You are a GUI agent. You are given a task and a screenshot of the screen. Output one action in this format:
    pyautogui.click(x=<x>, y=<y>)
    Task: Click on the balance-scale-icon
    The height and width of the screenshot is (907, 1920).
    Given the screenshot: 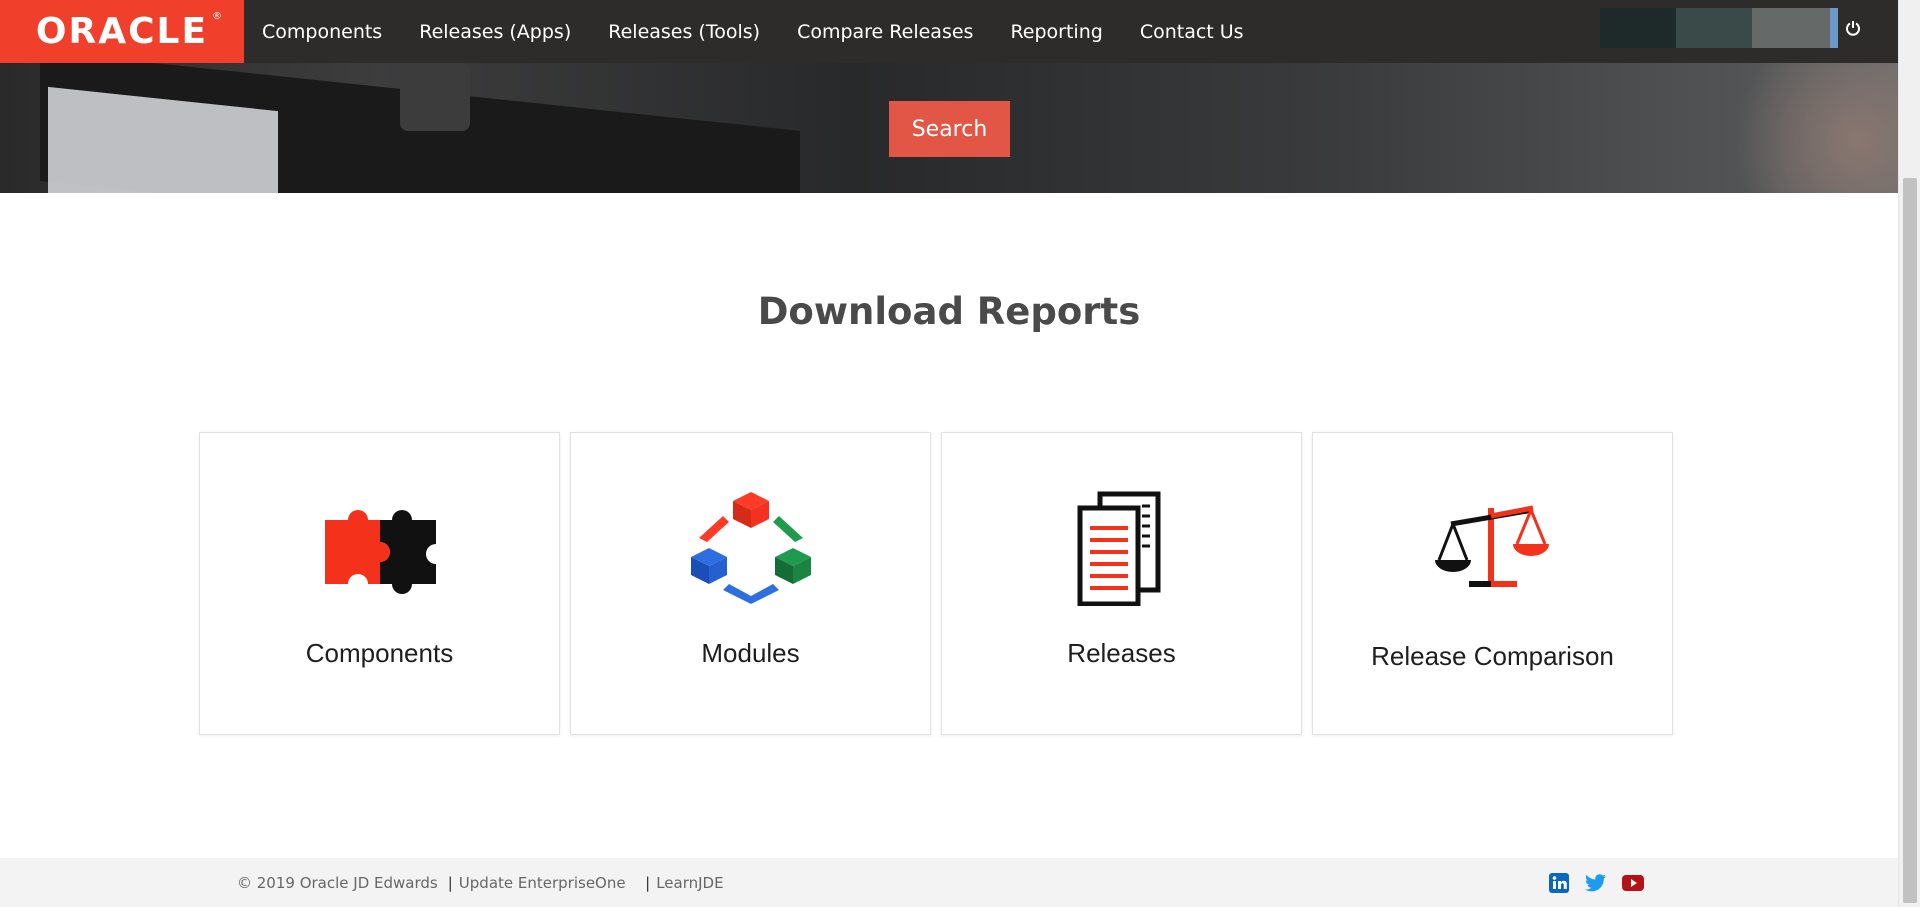 What is the action you would take?
    pyautogui.click(x=1493, y=548)
    